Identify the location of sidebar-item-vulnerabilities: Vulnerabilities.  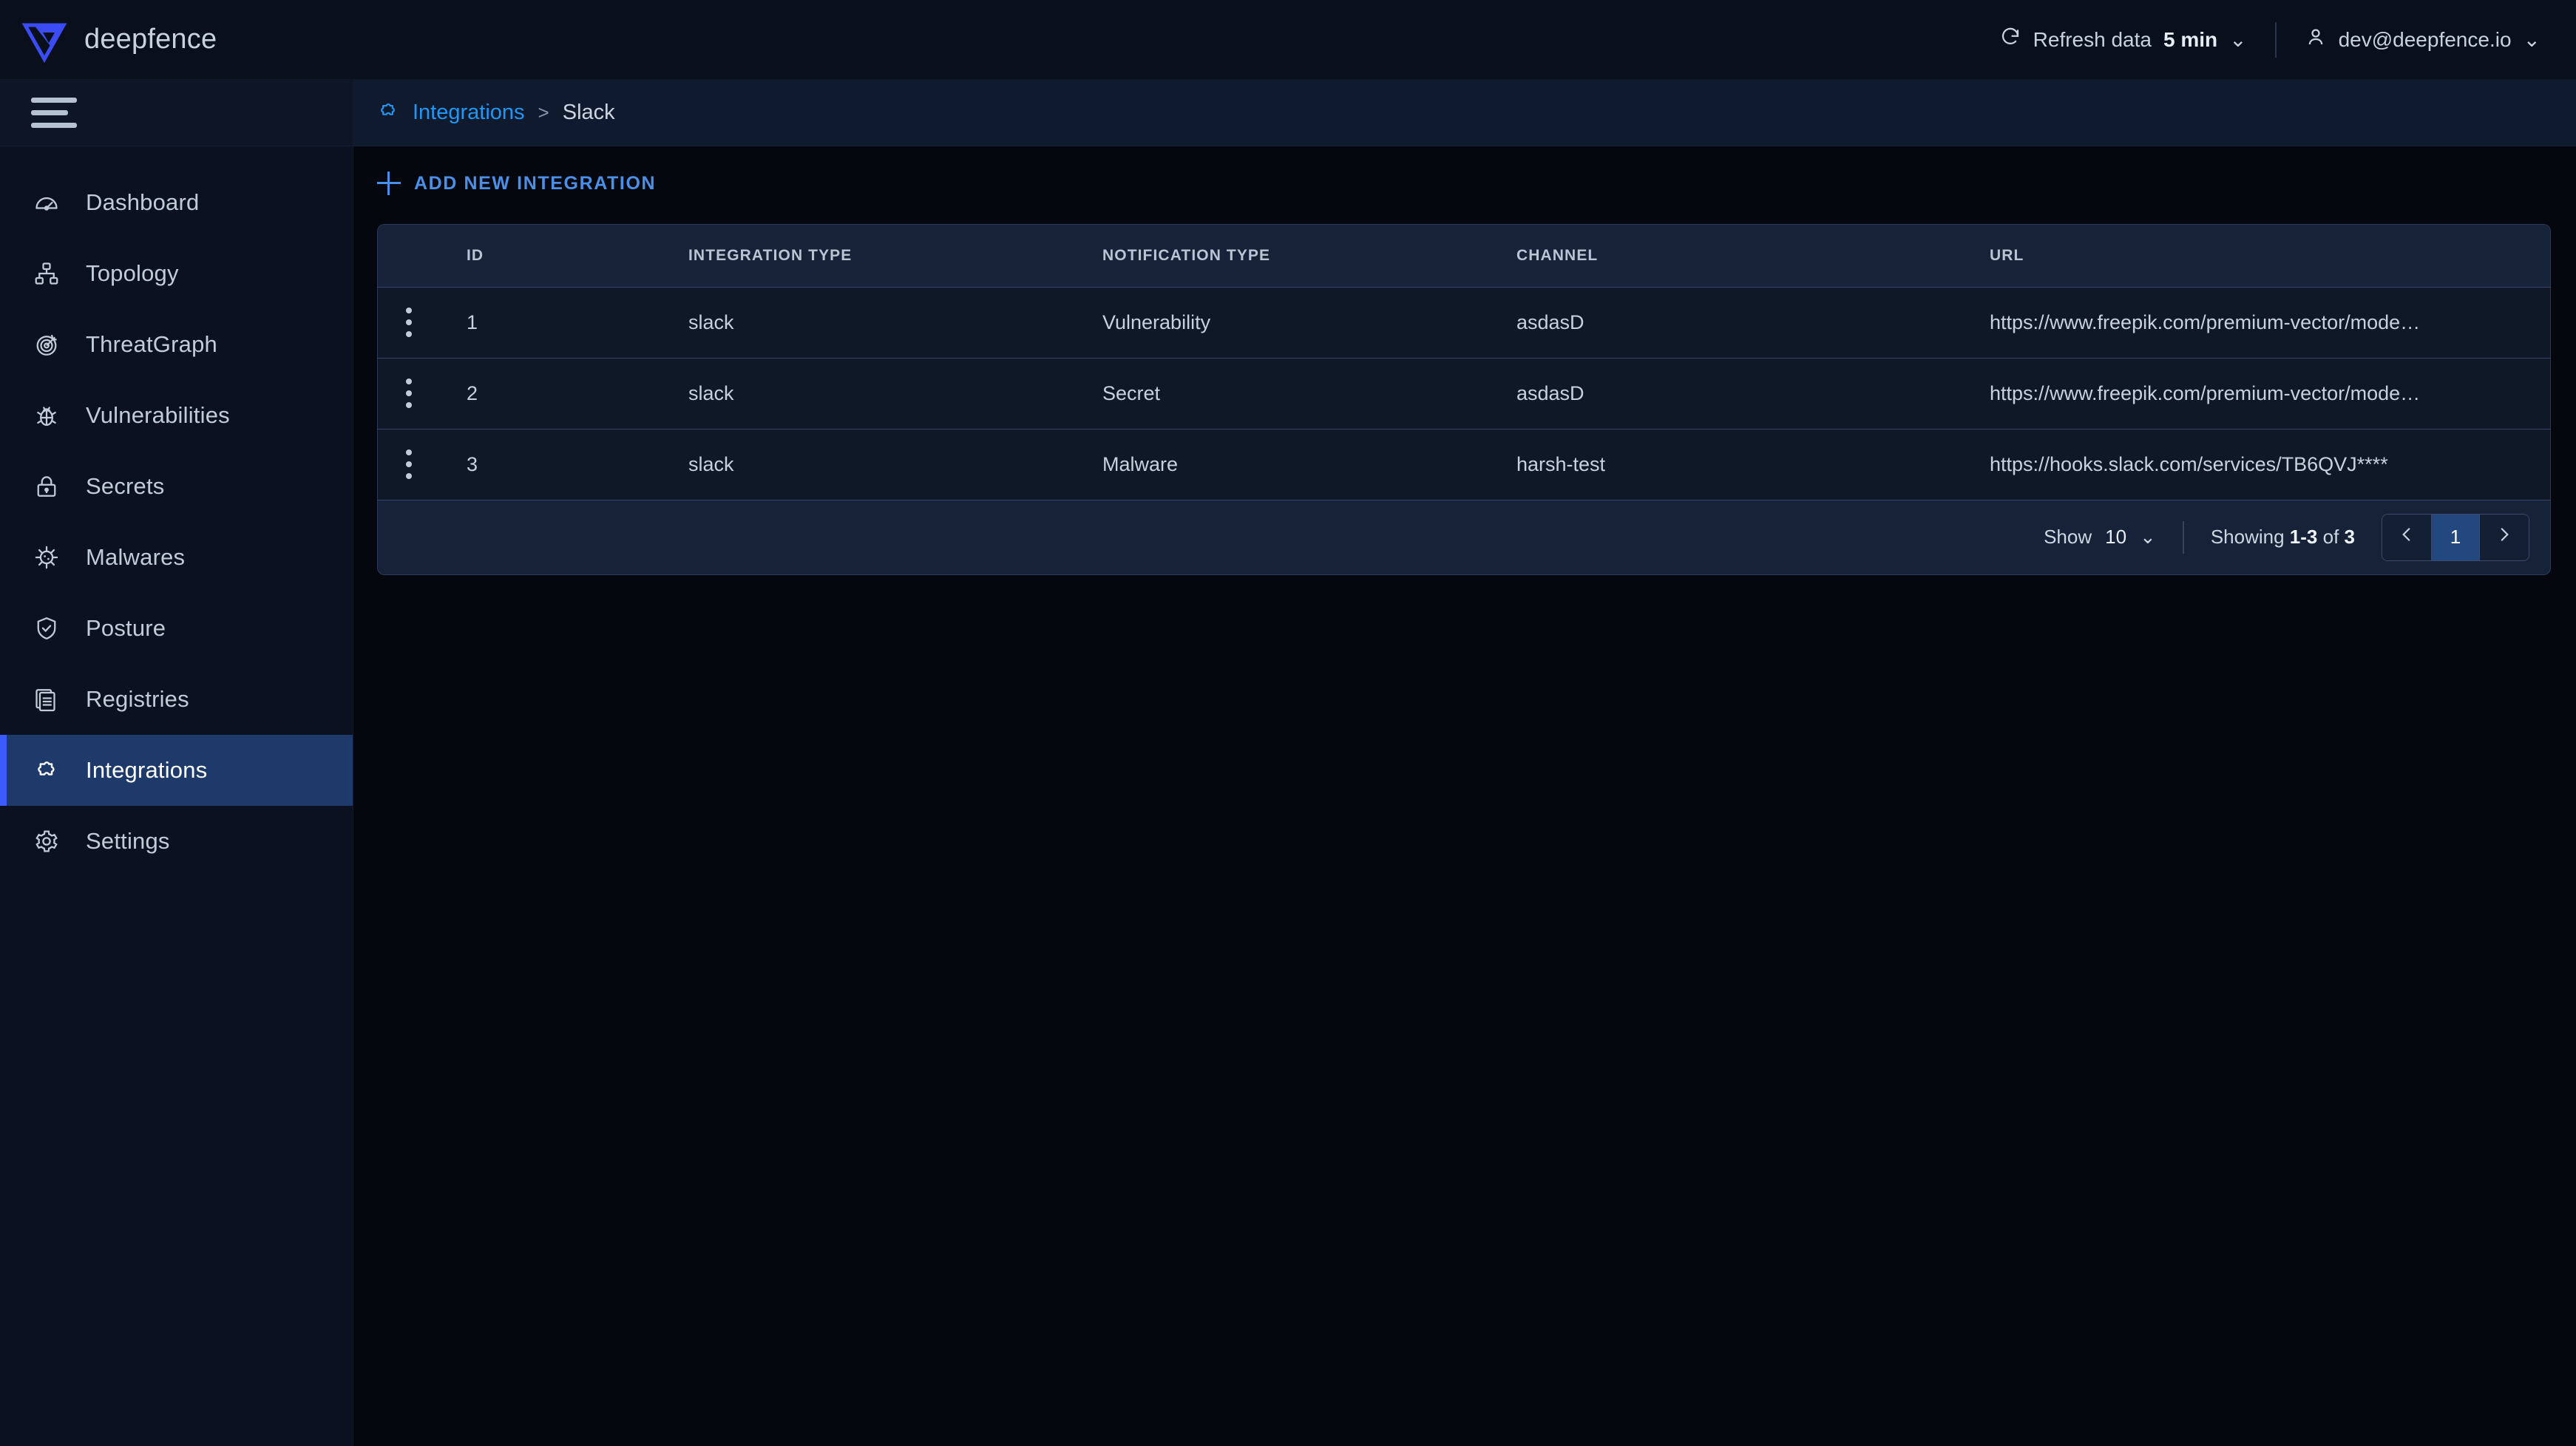
(176, 415).